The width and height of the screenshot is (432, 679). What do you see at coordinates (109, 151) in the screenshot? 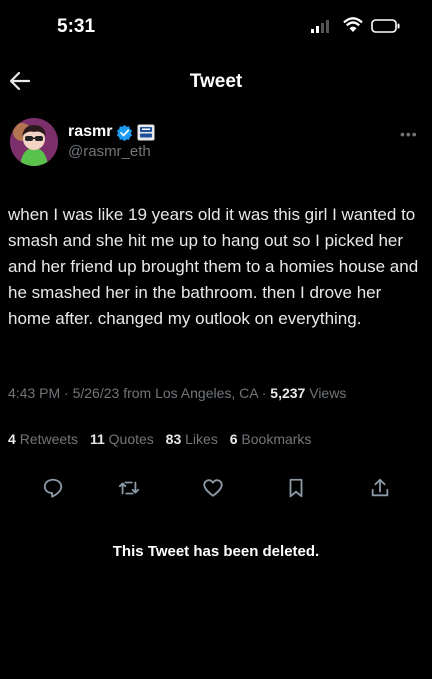
I see `author-handle: @rasmr_eth` at bounding box center [109, 151].